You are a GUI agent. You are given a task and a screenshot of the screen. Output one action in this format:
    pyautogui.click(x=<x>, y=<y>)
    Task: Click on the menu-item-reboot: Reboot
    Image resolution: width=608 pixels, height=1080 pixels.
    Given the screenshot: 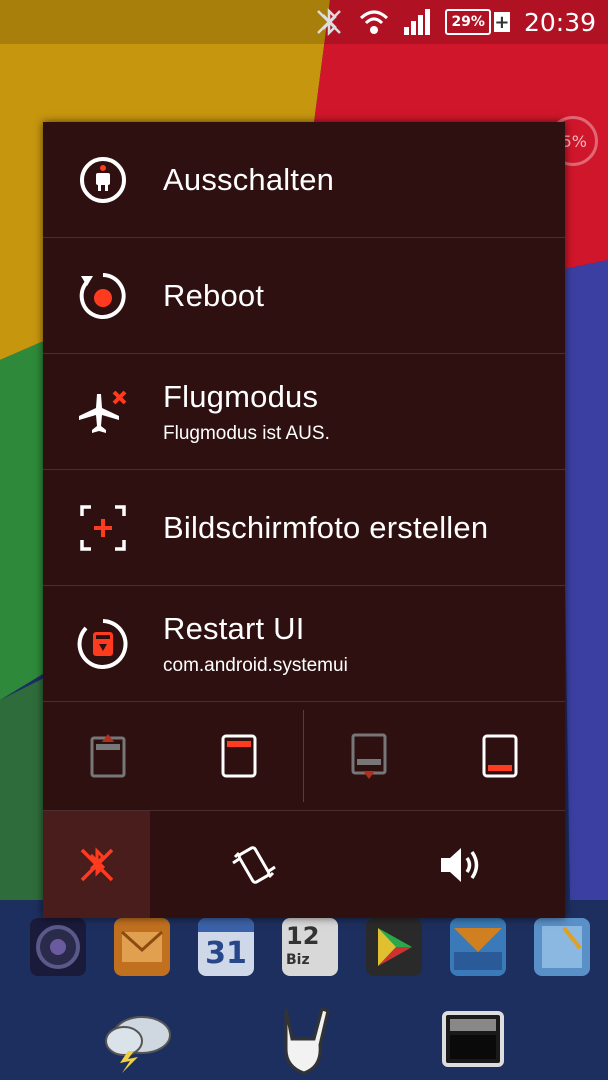 What is the action you would take?
    pyautogui.click(x=304, y=296)
    